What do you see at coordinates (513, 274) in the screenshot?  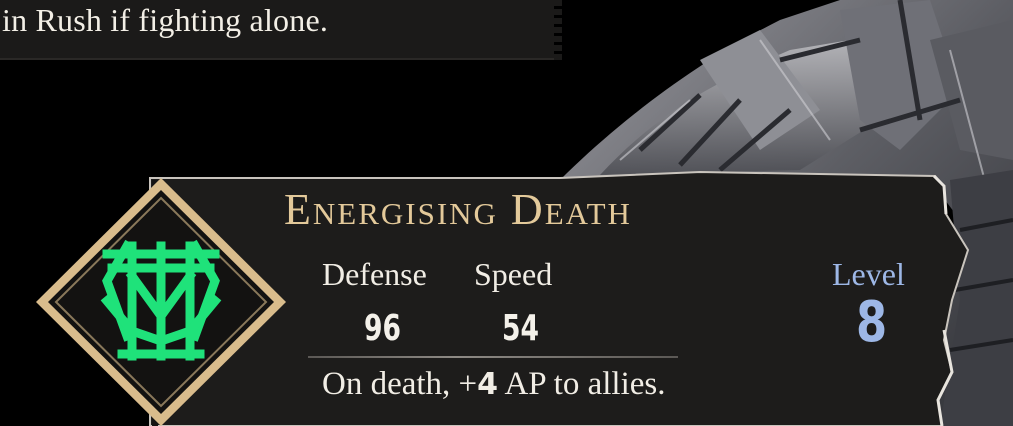 I see `speed-label: Speed` at bounding box center [513, 274].